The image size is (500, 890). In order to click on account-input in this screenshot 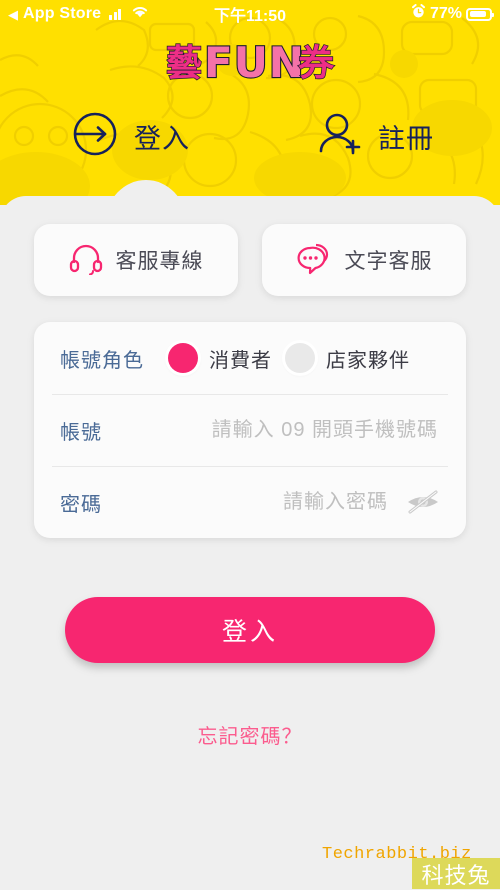, I will do `click(298, 430)`.